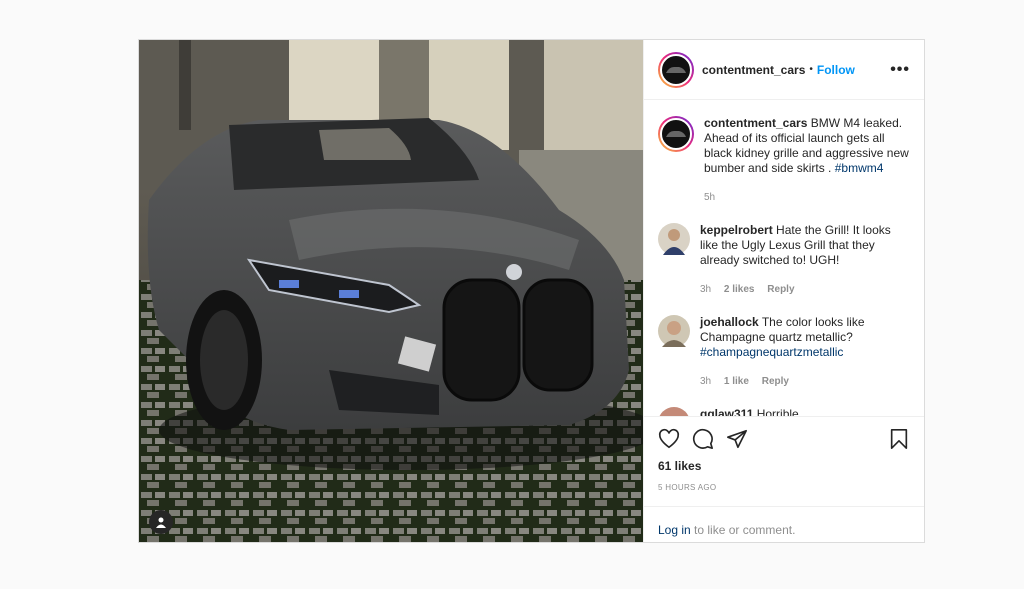 This screenshot has height=589, width=1024. I want to click on comment-username: keppelrobert, so click(736, 230).